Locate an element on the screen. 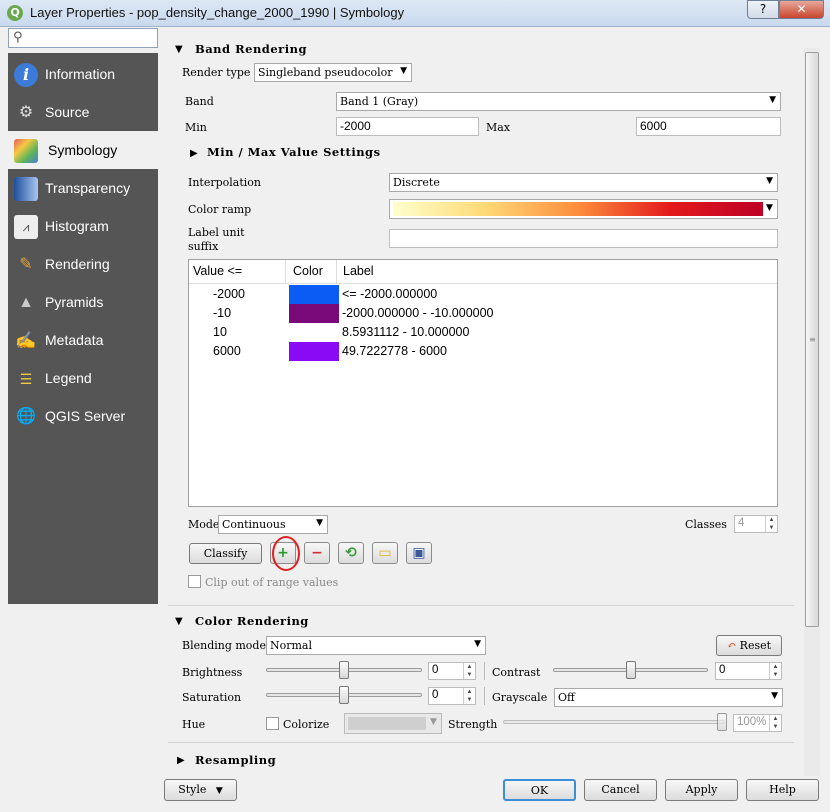  sidebar-item-rendering: ✎ Rendering is located at coordinates (83, 264).